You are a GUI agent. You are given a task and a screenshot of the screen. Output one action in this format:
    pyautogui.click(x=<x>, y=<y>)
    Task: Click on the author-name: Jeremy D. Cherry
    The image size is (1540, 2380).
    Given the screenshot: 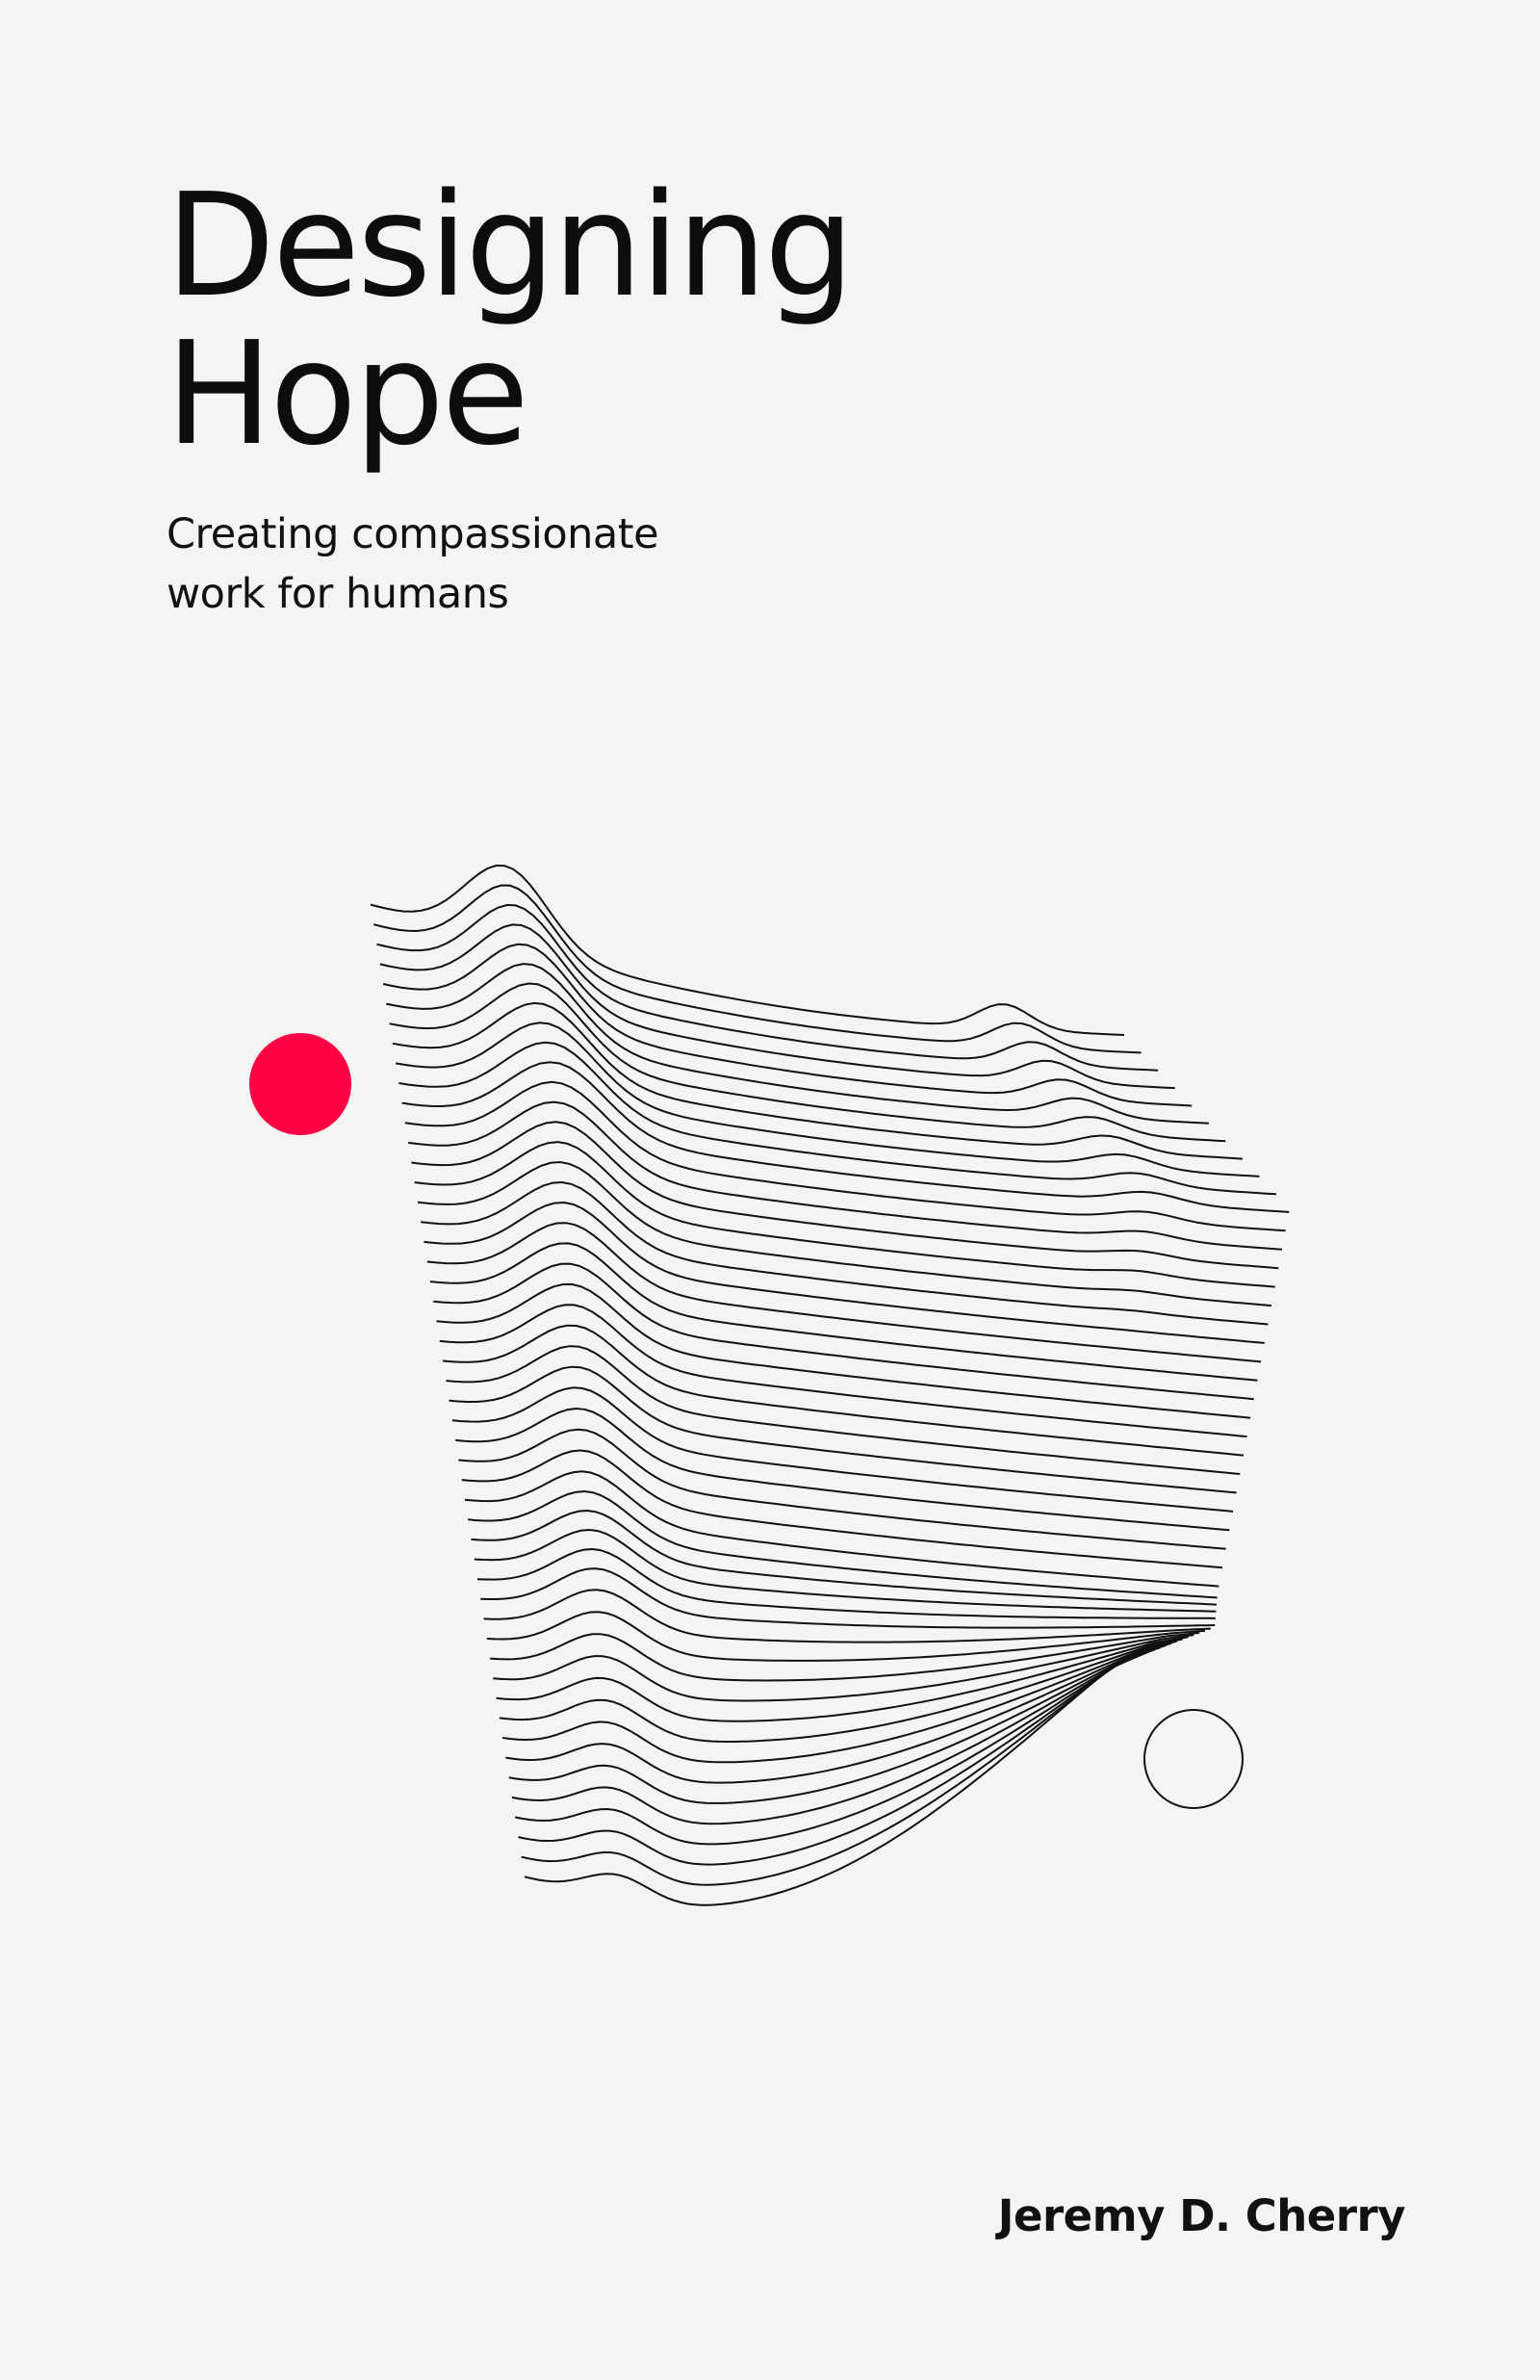 What is the action you would take?
    pyautogui.click(x=1201, y=2216)
    